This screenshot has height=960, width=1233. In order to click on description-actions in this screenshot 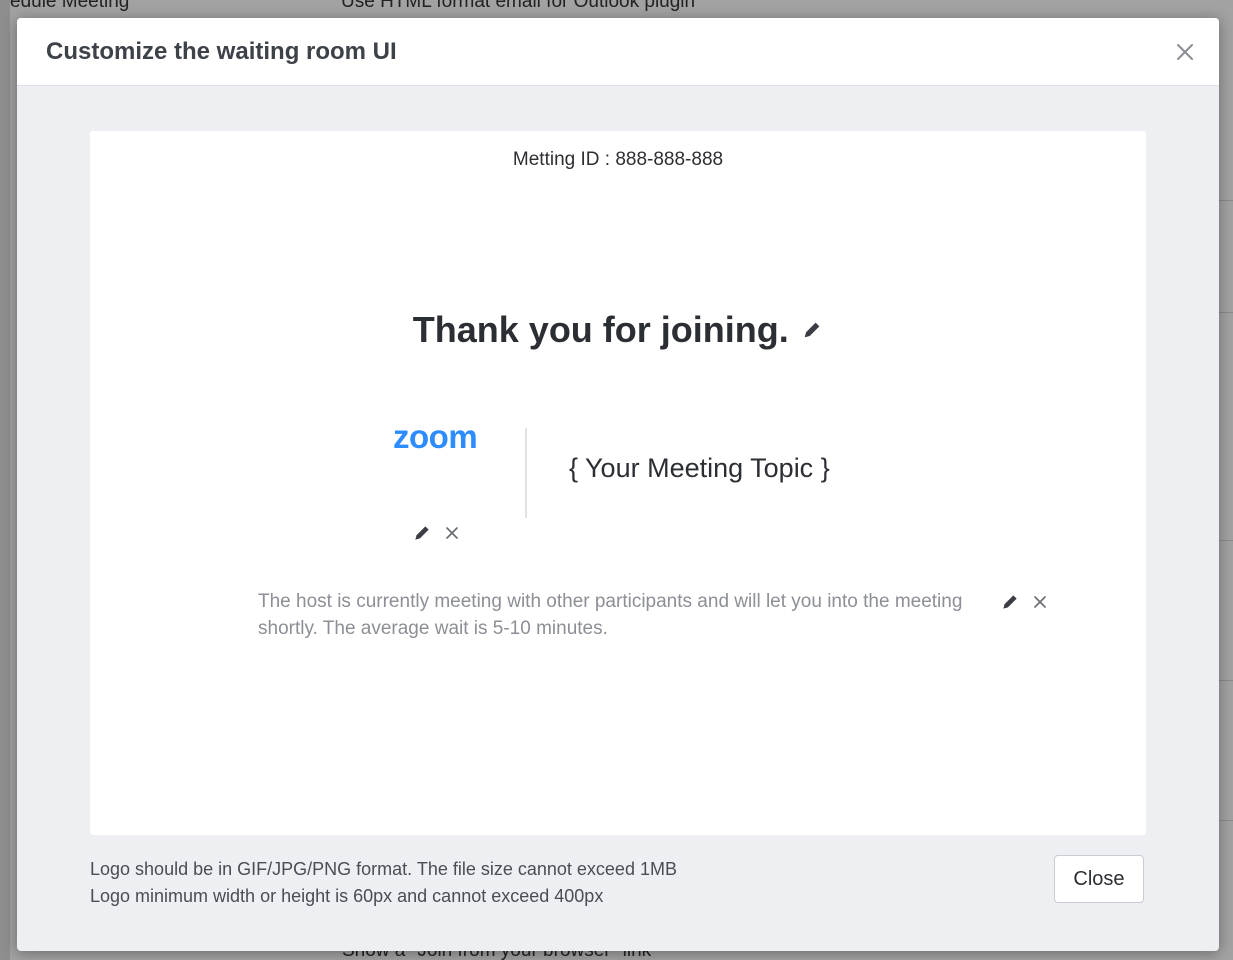, I will do `click(1025, 602)`.